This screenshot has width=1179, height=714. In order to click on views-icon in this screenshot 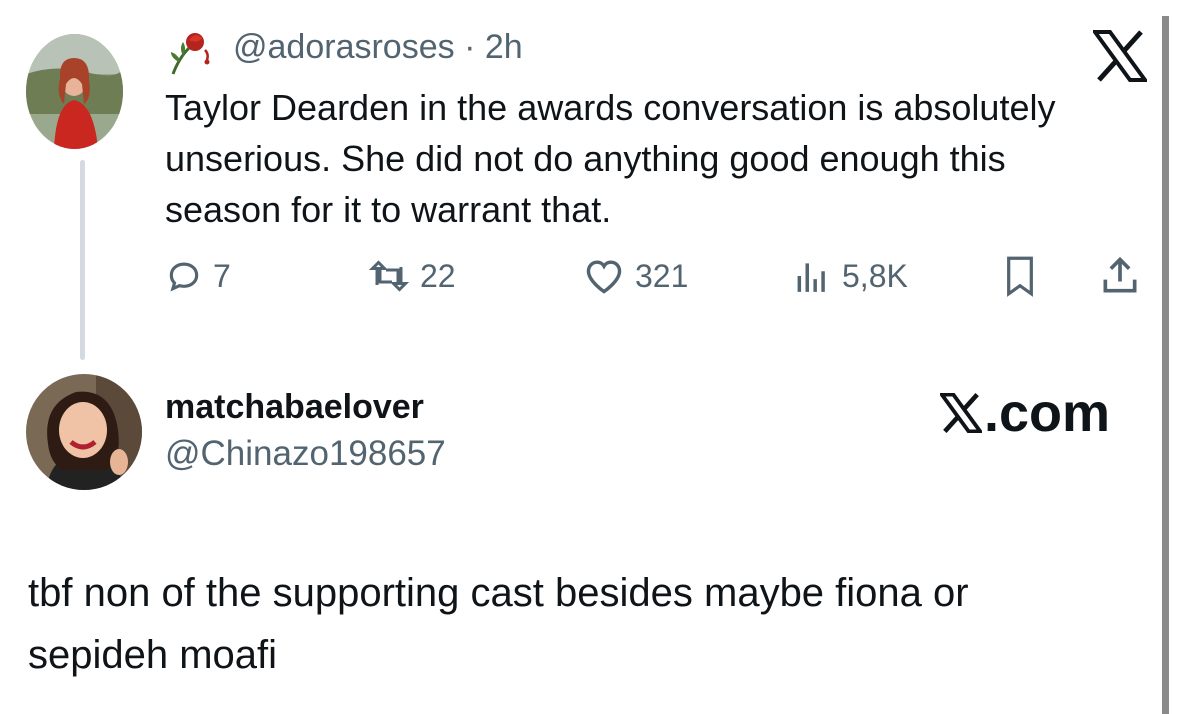, I will do `click(811, 277)`.